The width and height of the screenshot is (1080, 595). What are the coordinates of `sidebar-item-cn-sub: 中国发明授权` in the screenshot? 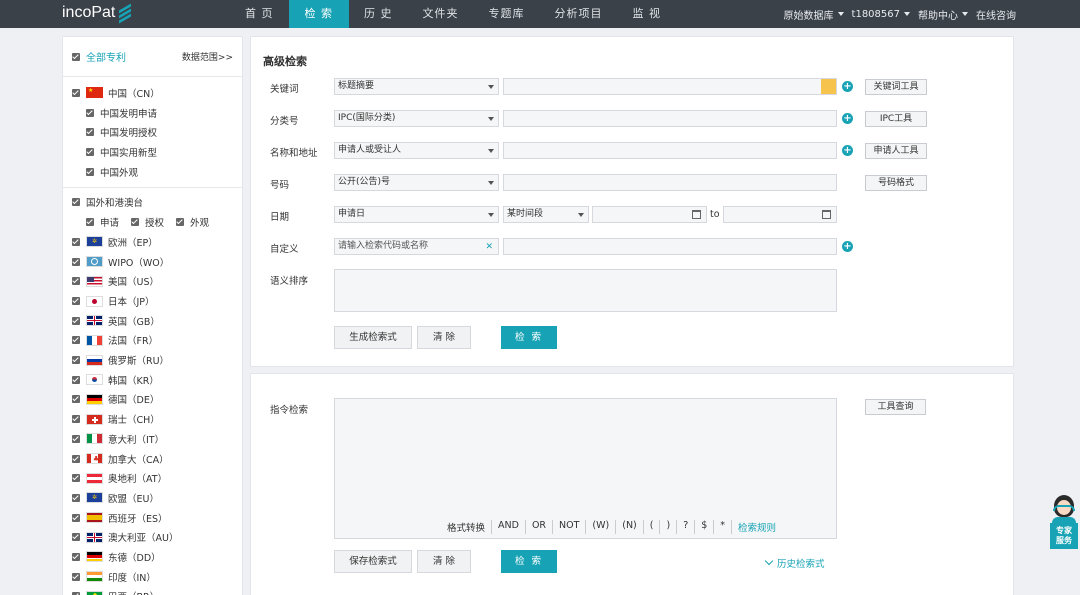 It's located at (152, 132).